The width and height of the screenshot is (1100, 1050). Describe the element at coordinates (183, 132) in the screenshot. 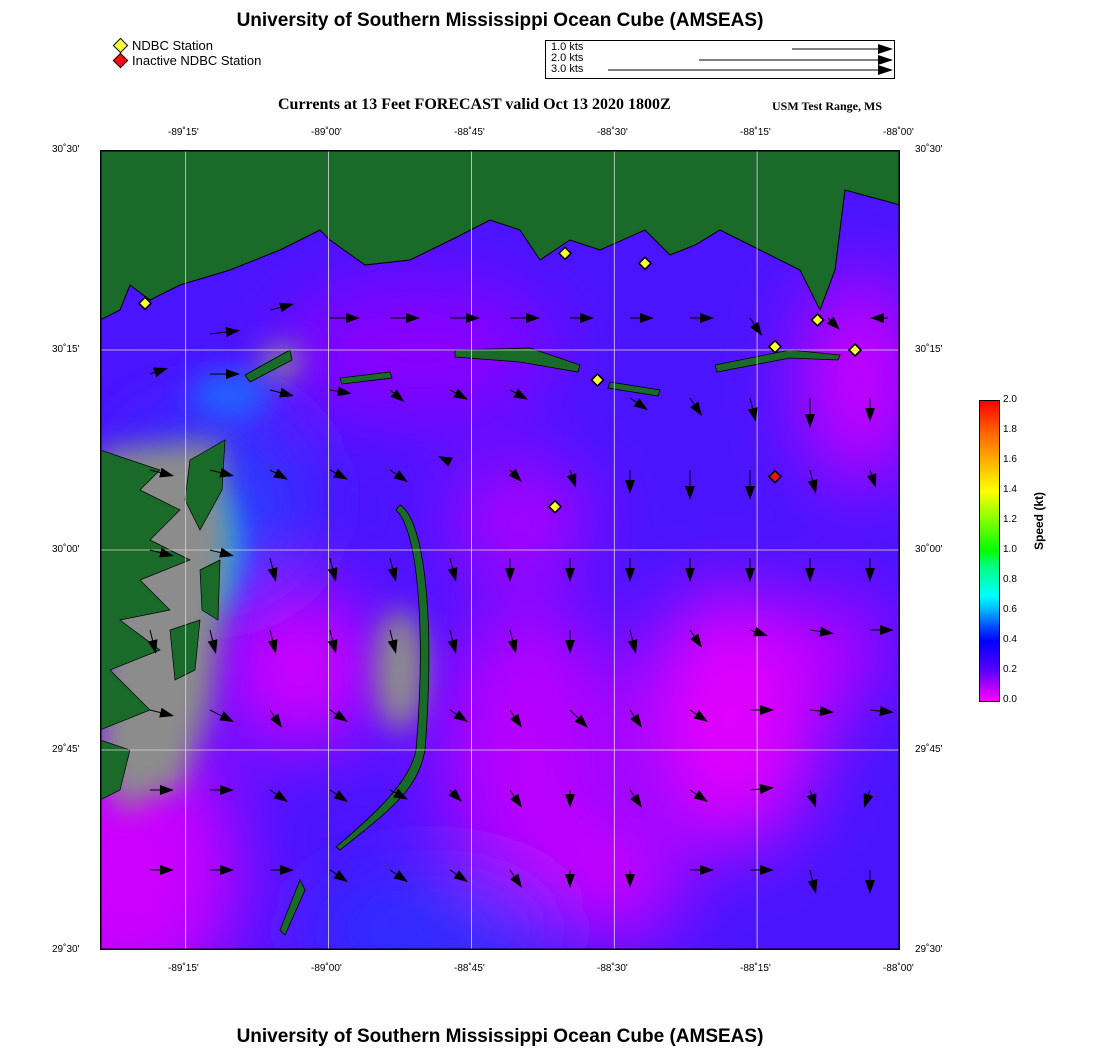

I see `lon-label-top: -89˚15'` at that location.